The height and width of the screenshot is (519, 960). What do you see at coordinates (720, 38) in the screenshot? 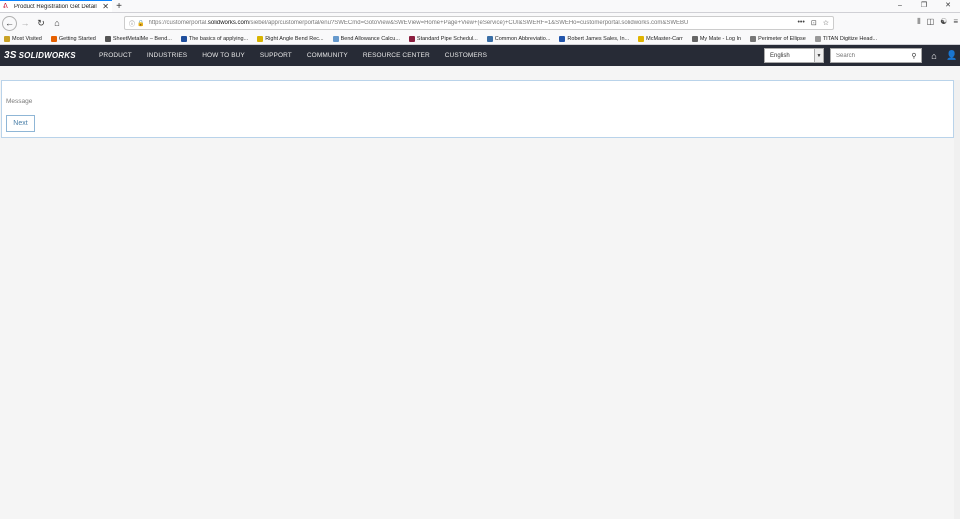
I see `bookmark-label: My Mate - Log In` at bounding box center [720, 38].